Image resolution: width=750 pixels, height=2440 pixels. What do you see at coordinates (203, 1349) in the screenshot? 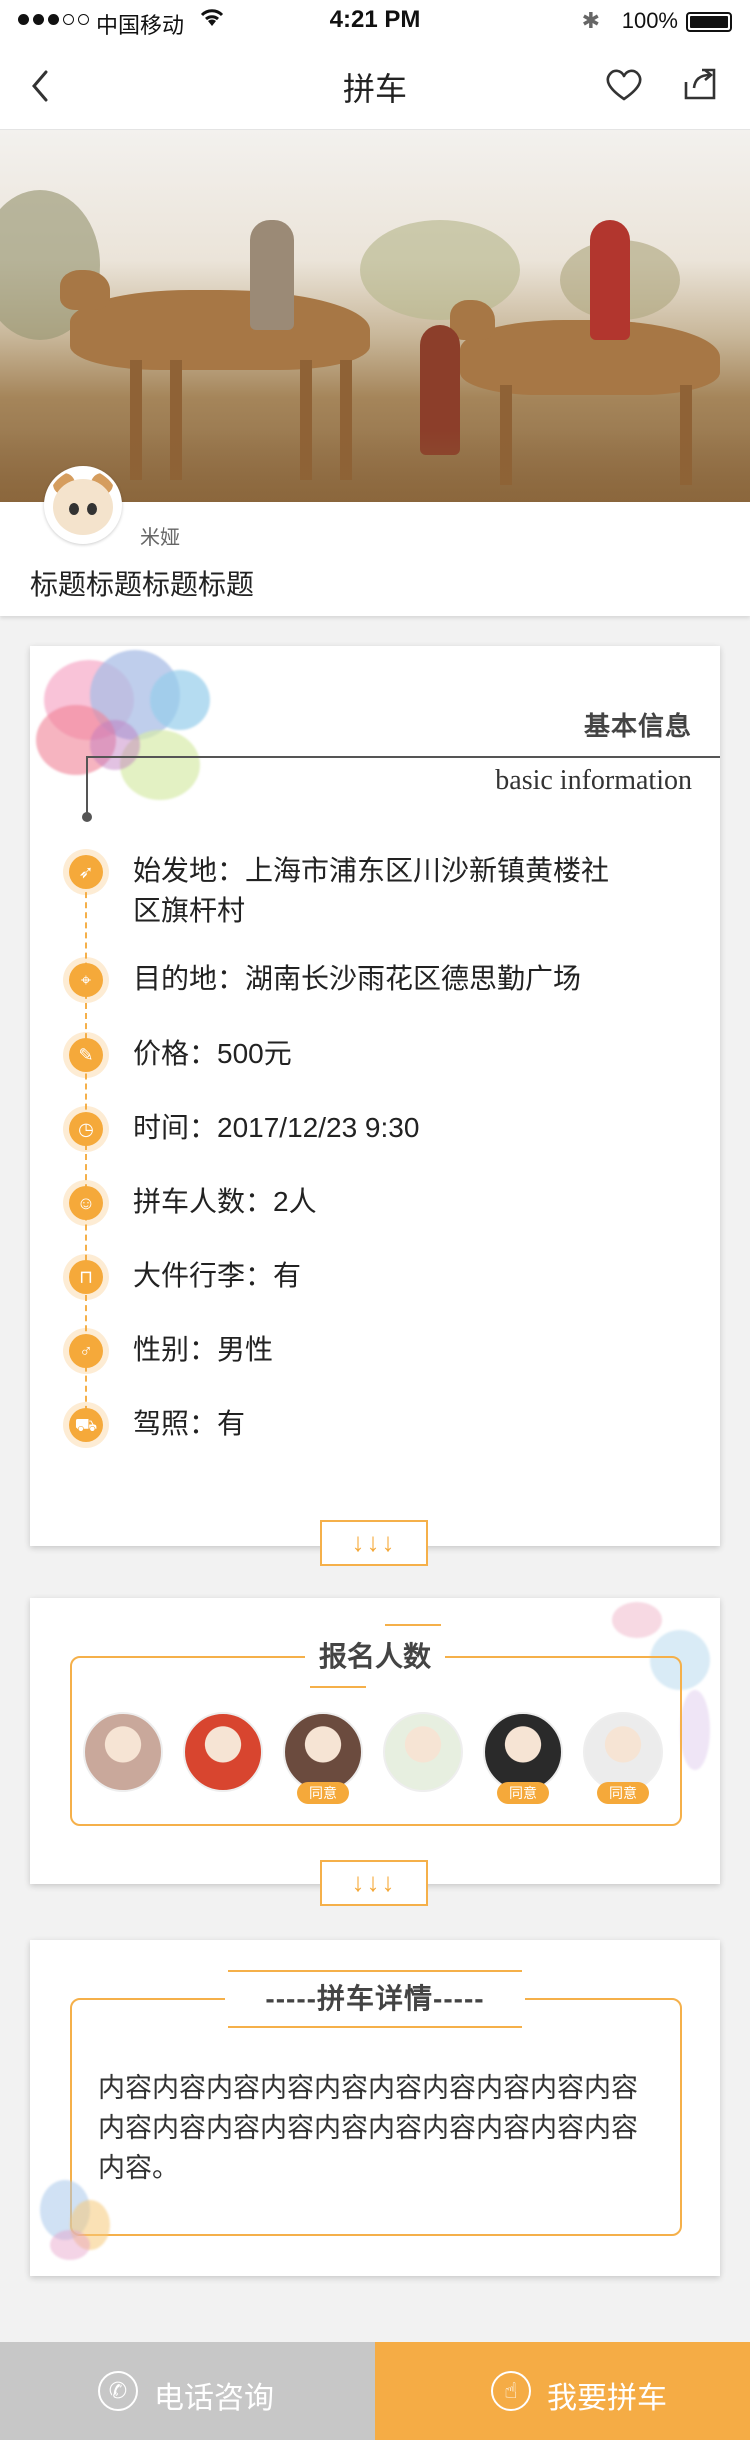
I see `info-gender: 性别：男性` at bounding box center [203, 1349].